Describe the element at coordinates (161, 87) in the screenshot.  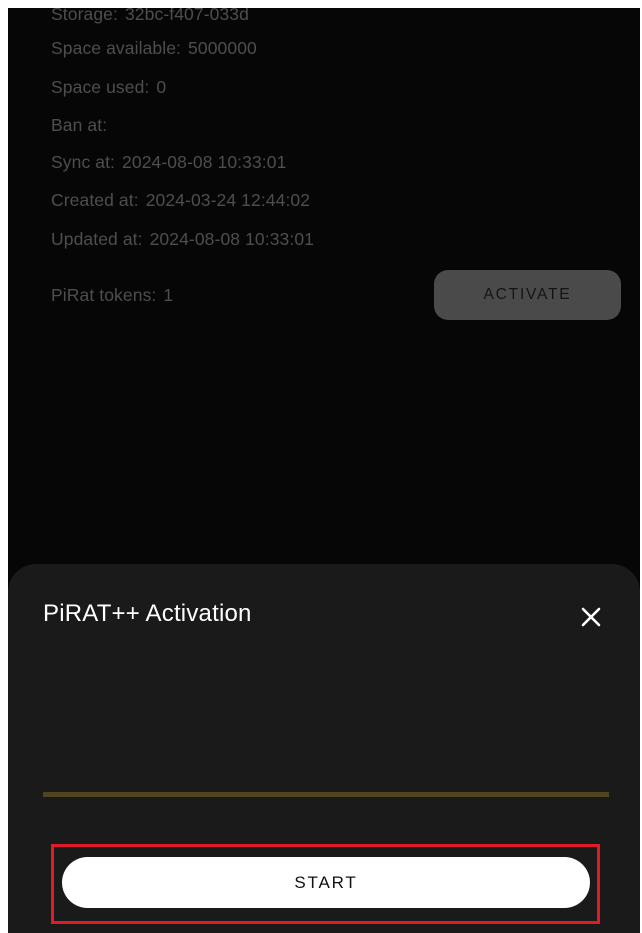
I see `space-used-value: 0` at that location.